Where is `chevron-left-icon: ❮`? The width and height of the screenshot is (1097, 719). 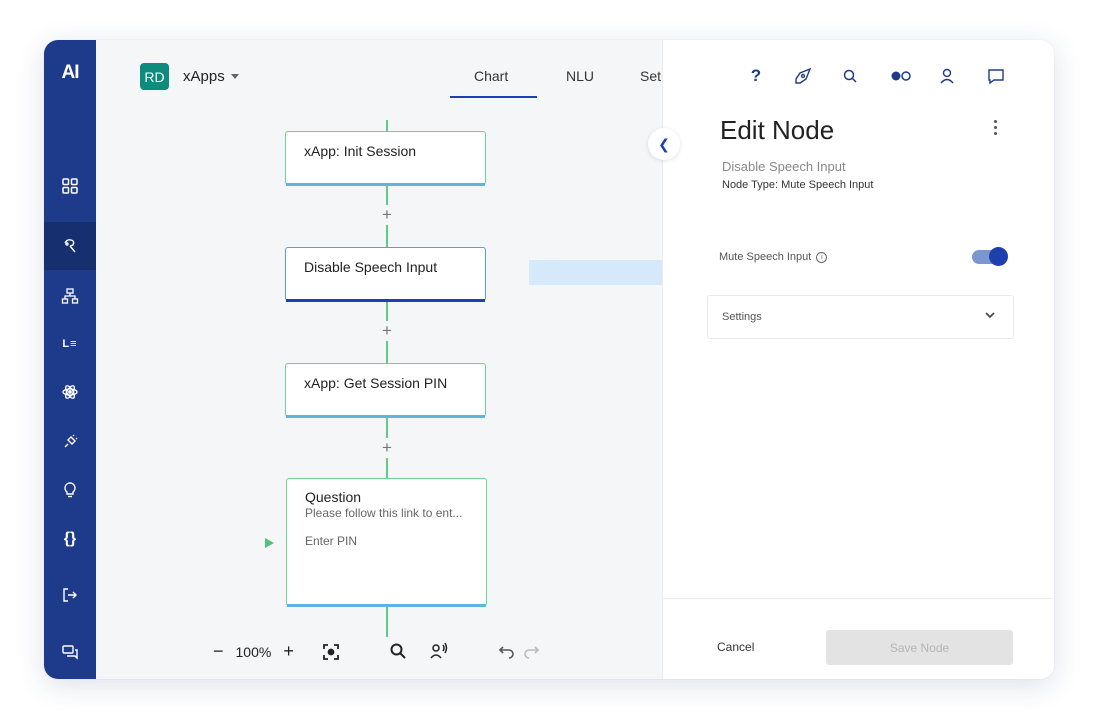
chevron-left-icon: ❮ is located at coordinates (664, 143).